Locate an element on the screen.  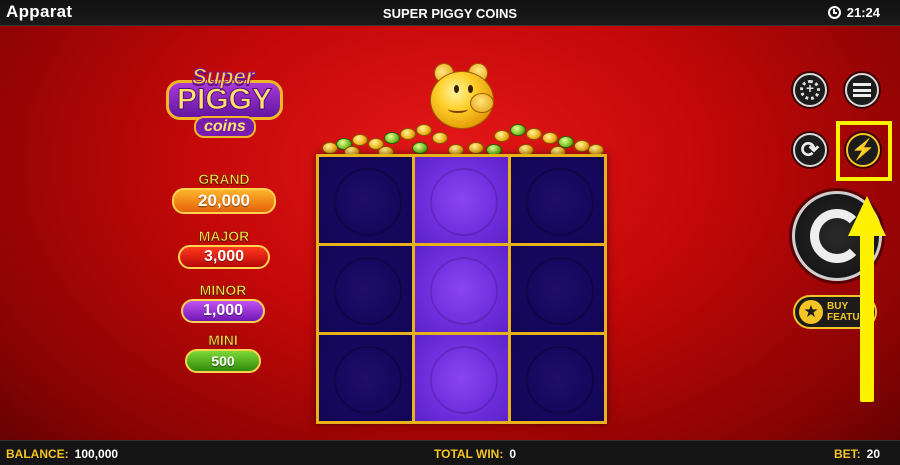
bet-display: BET: 20 is located at coordinates (857, 454).